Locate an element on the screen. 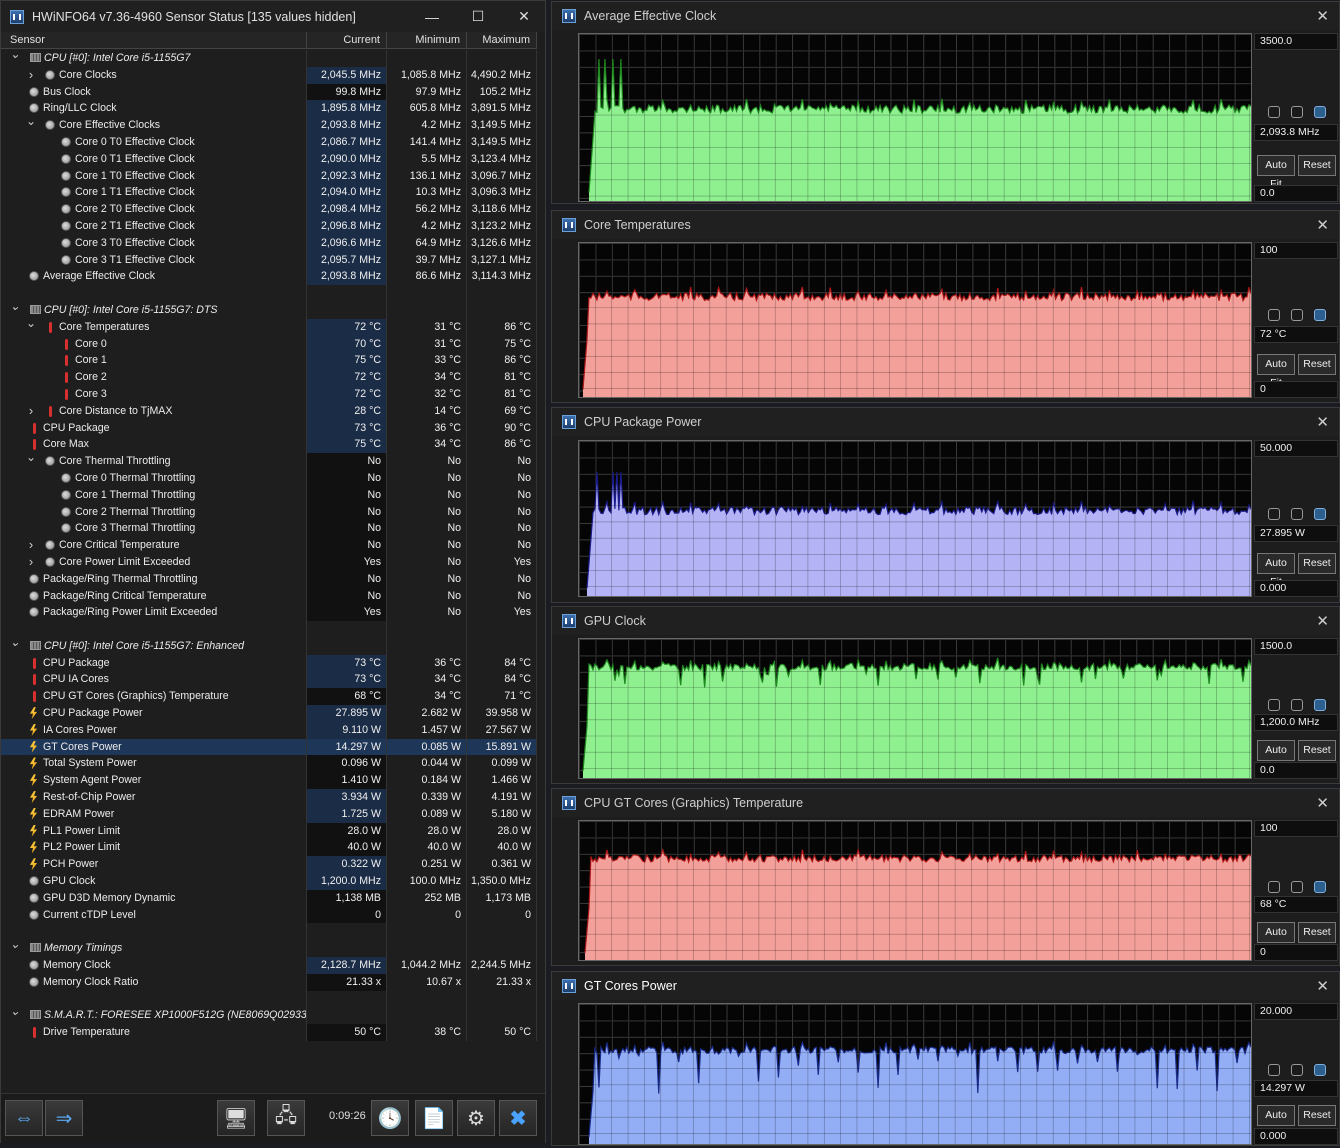 Image resolution: width=1340 pixels, height=1148 pixels. graph-window: Core Temperatures ✕ 100 72 °C Auto FitReset 0 is located at coordinates (945, 306).